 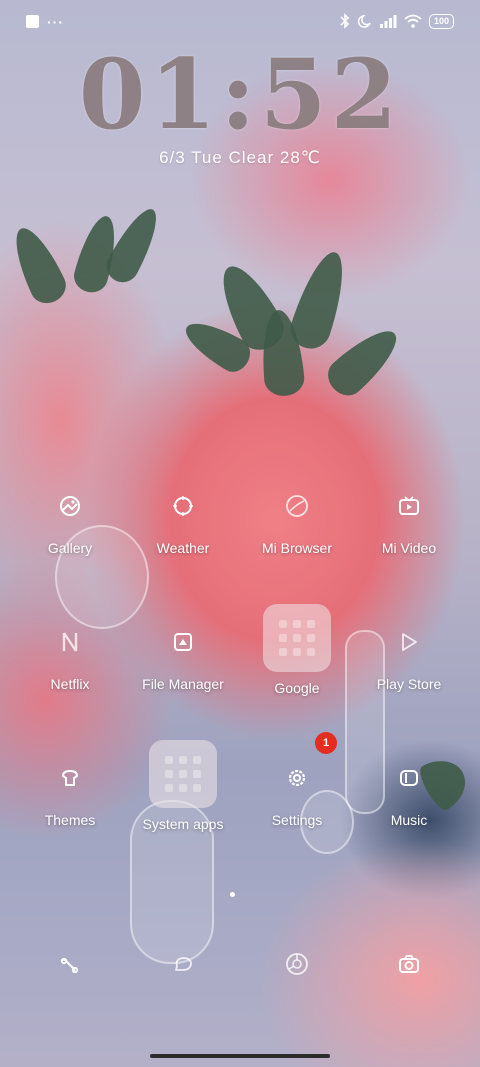 What do you see at coordinates (183, 774) in the screenshot?
I see `system-apps-folder-icon` at bounding box center [183, 774].